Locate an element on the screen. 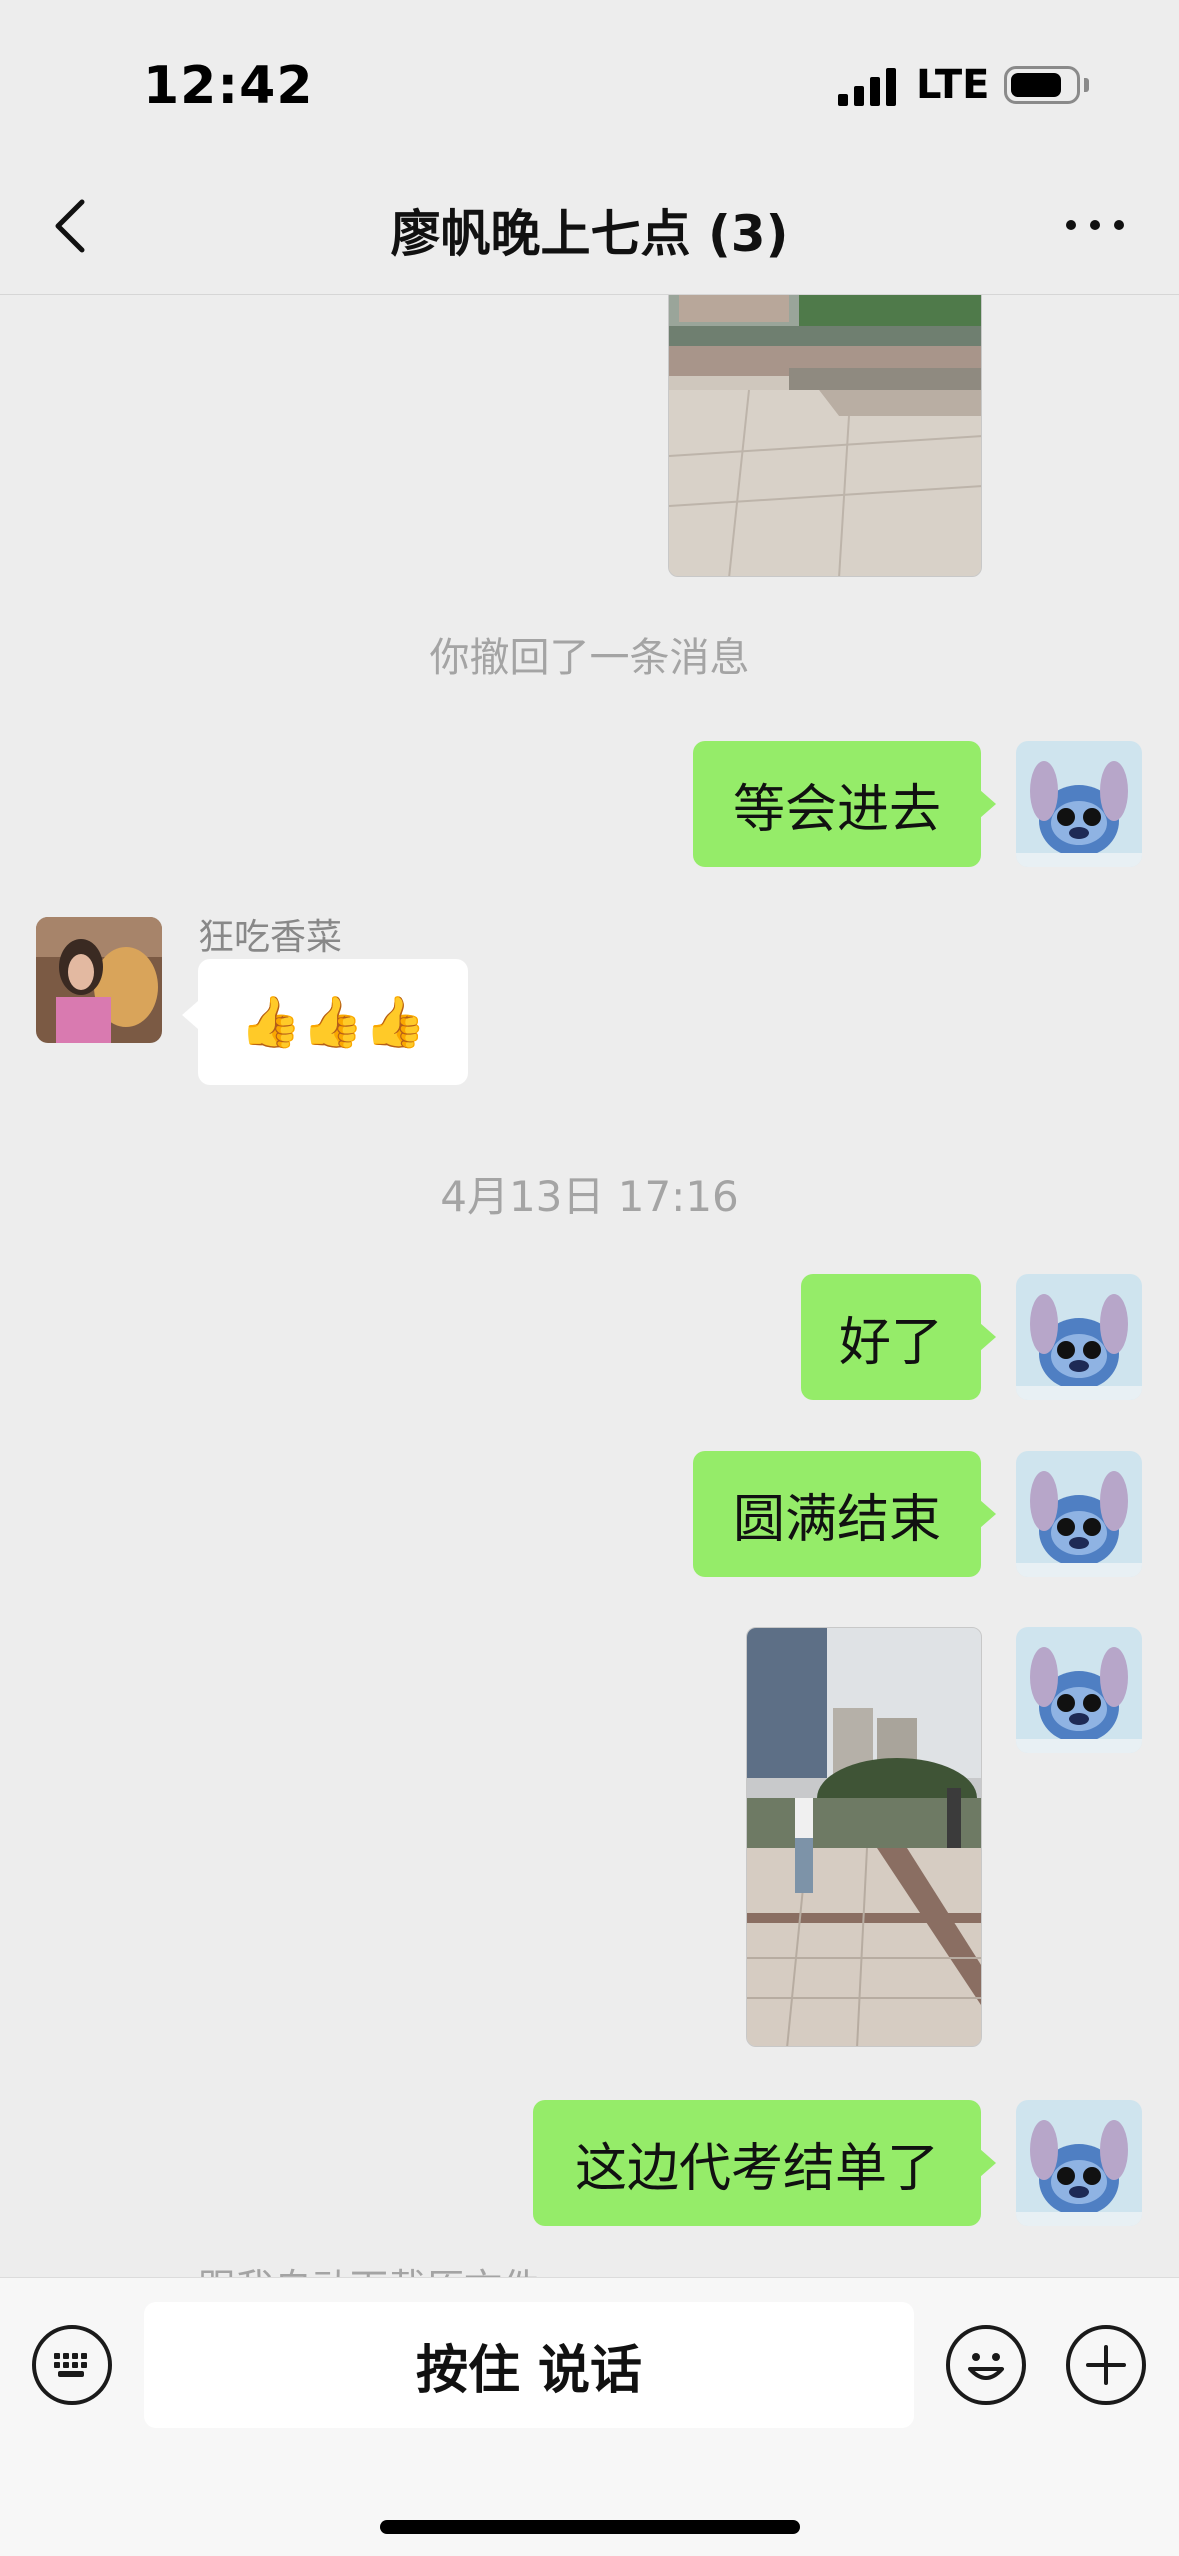 The image size is (1179, 2556). sent-photo-plaza is located at coordinates (825, 436).